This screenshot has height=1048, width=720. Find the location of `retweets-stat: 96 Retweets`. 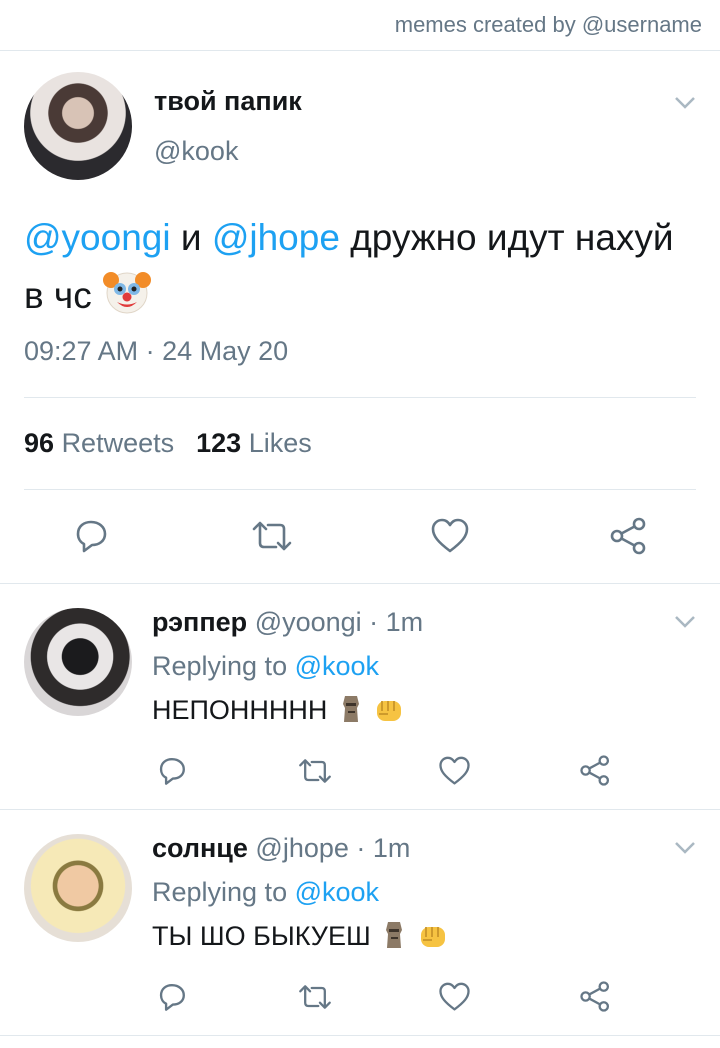

retweets-stat: 96 Retweets is located at coordinates (99, 443).